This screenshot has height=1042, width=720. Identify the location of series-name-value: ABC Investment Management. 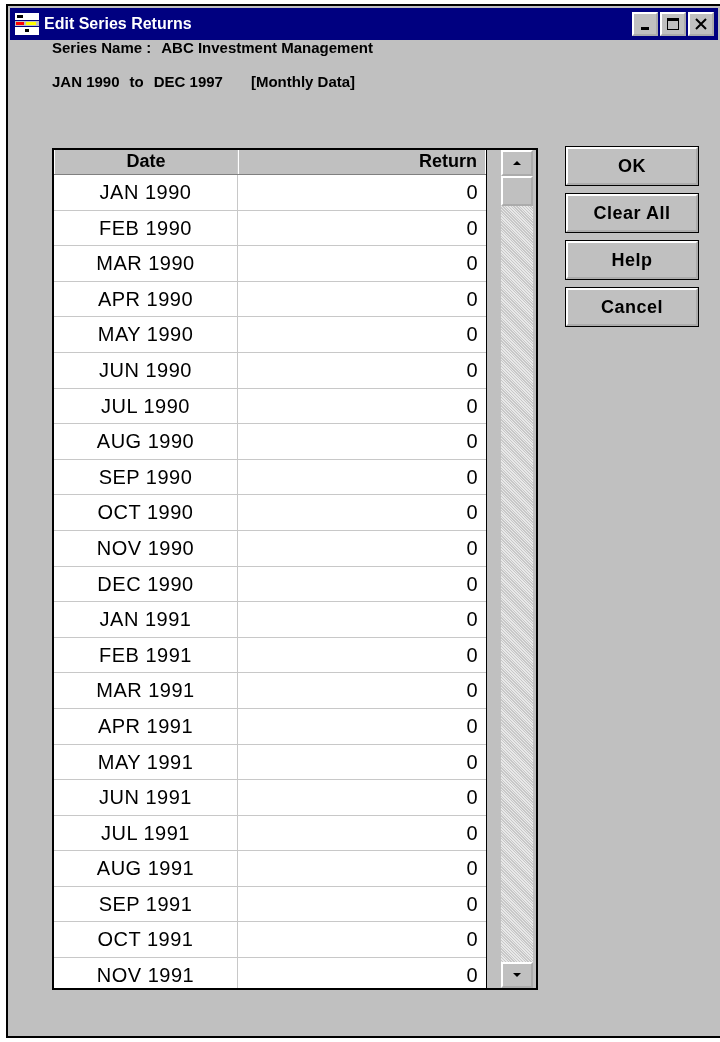
(267, 48).